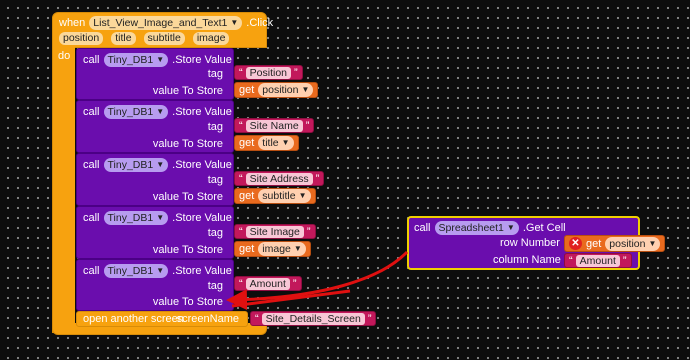  Describe the element at coordinates (284, 196) in the screenshot. I see `variable-dropdown: subtitle ▼` at that location.